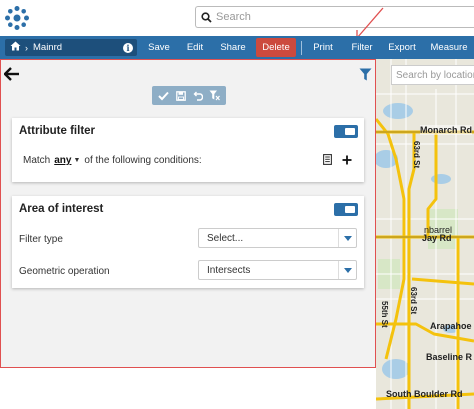 The image size is (474, 409). Describe the element at coordinates (41, 239) in the screenshot. I see `filter-type-label: Filter type` at that location.